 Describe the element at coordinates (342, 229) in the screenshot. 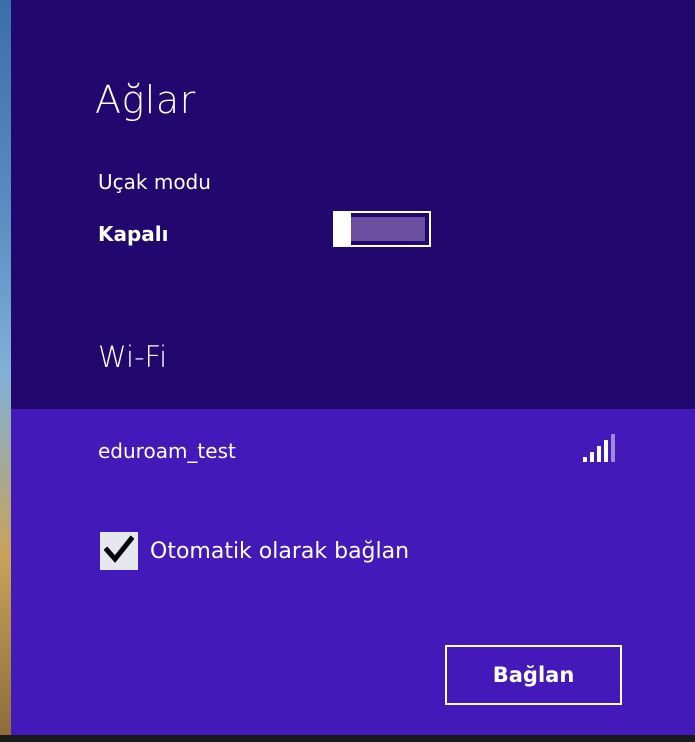

I see `toggle-thumb` at that location.